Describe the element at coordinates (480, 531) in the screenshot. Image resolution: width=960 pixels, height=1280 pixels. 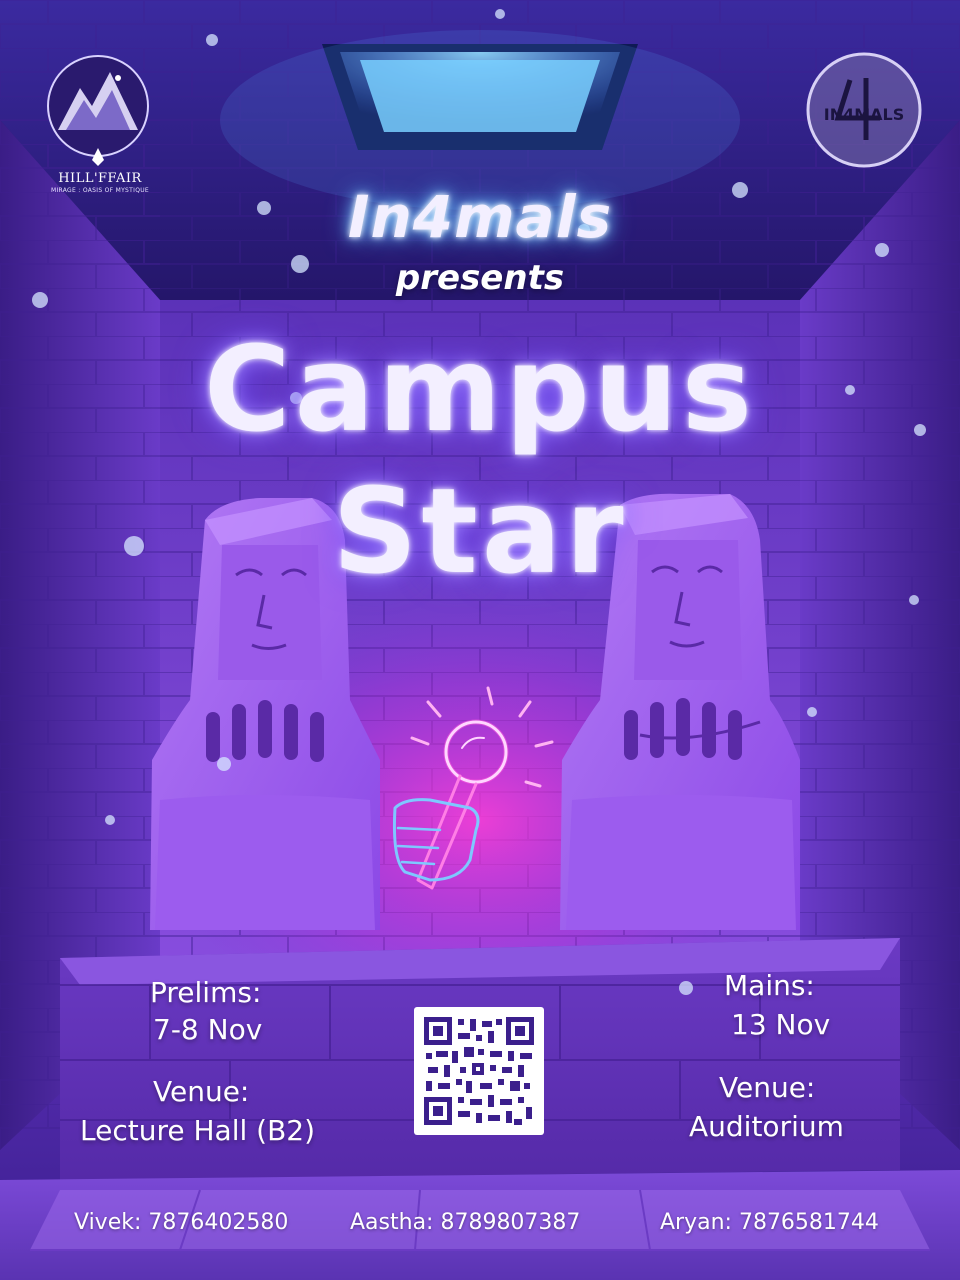
I see `event-title-line2: Star` at that location.